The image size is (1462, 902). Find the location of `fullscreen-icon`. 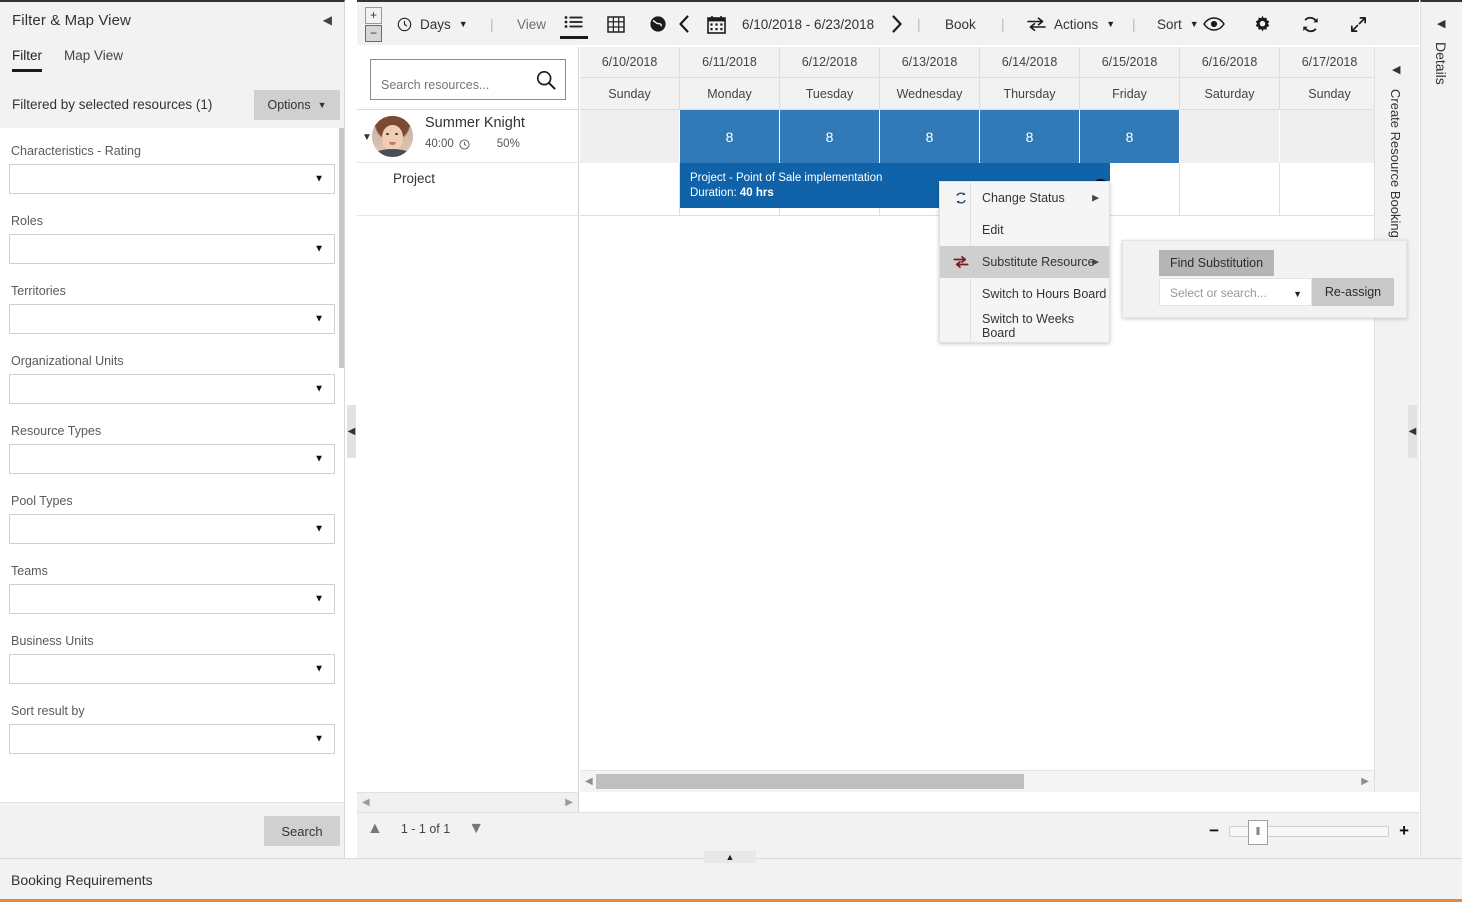

fullscreen-icon is located at coordinates (1358, 24).